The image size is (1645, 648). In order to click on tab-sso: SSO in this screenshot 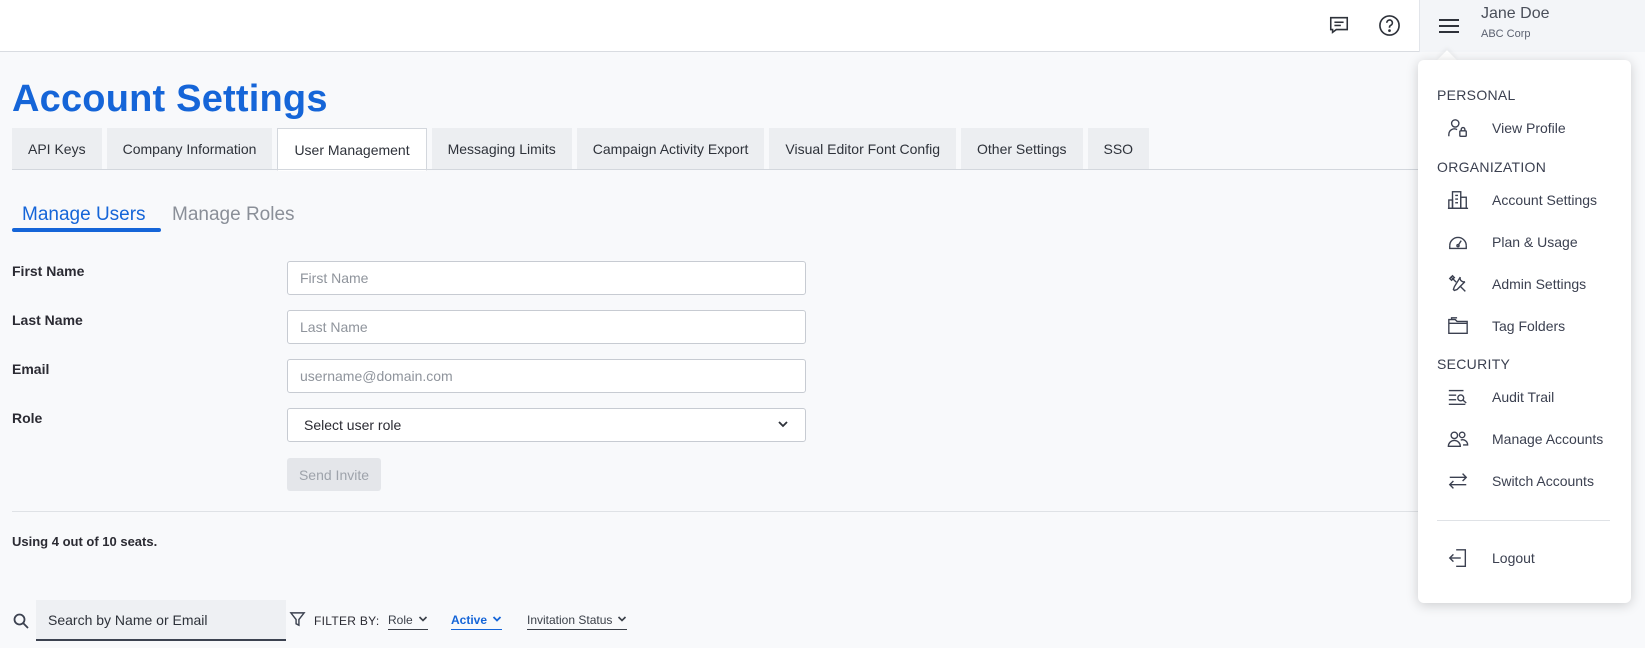, I will do `click(1118, 149)`.